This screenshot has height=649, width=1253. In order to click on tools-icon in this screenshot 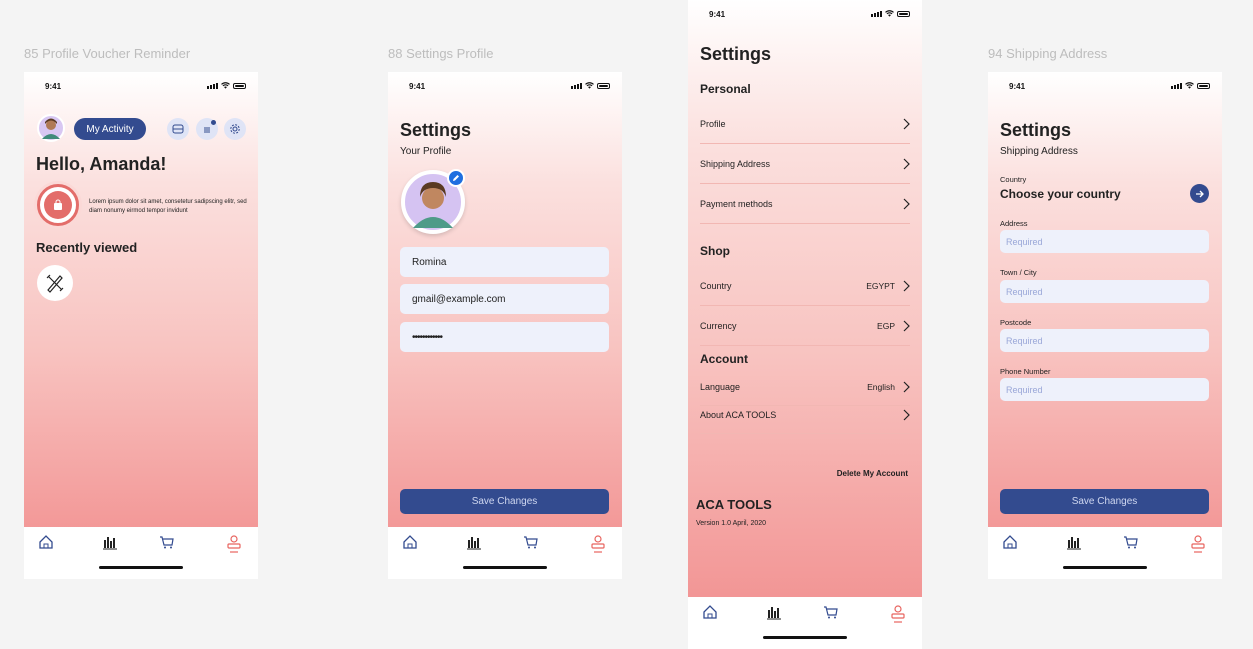, I will do `click(55, 283)`.